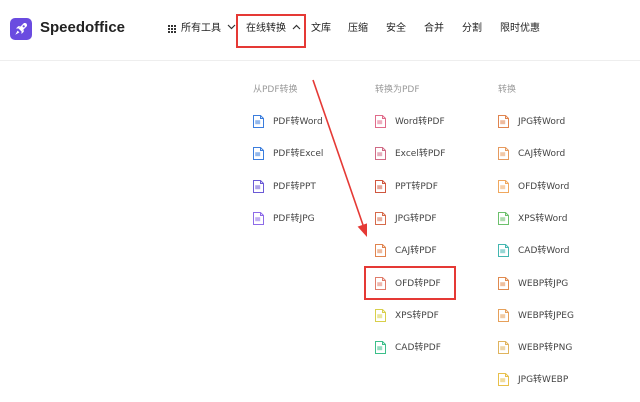 Image resolution: width=640 pixels, height=402 pixels. Describe the element at coordinates (298, 154) in the screenshot. I see `menu-item-label: PDF转Excel` at that location.